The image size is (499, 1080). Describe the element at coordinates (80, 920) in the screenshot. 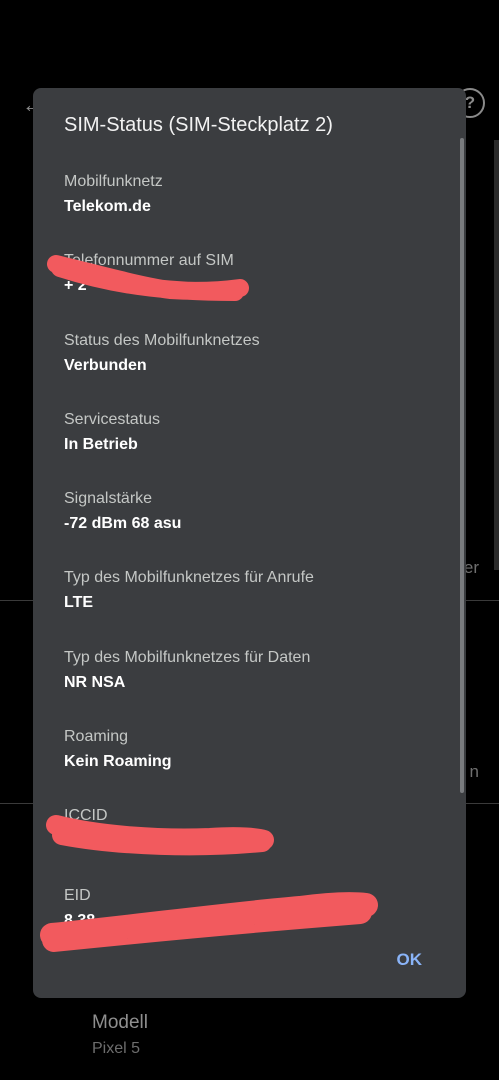

I see `field-value: 8 38` at that location.